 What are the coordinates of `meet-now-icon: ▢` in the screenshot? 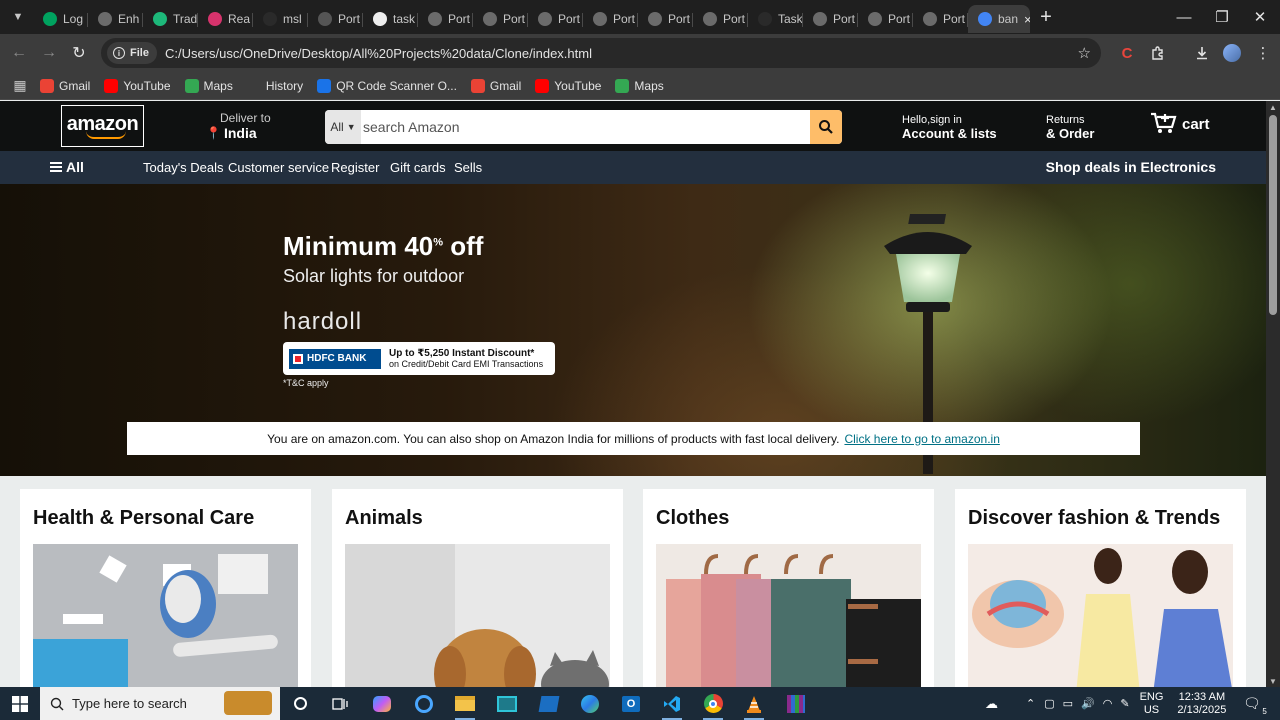 It's located at (1049, 703).